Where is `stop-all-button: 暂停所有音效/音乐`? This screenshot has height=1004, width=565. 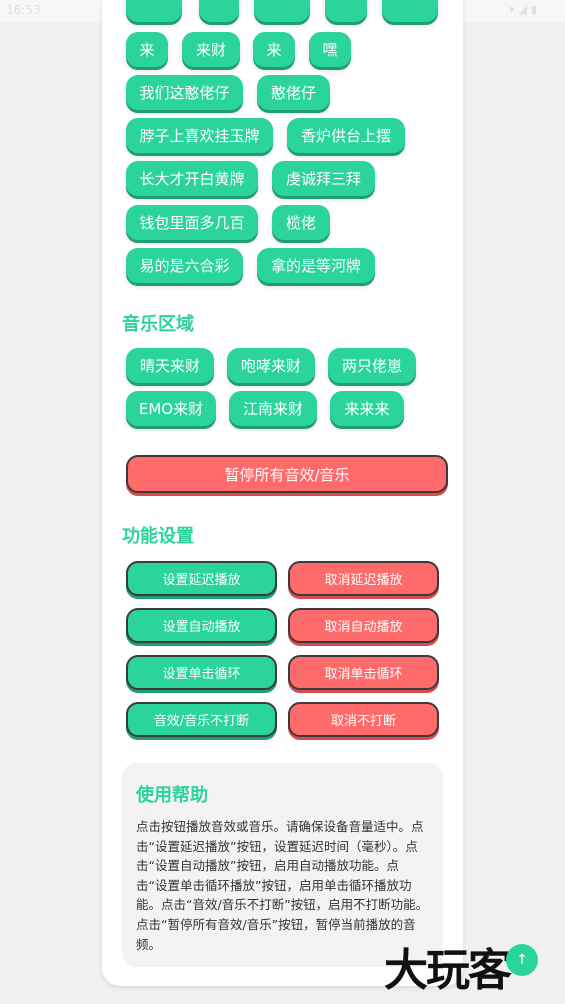
stop-all-button: 暂停所有音效/音乐 is located at coordinates (287, 474).